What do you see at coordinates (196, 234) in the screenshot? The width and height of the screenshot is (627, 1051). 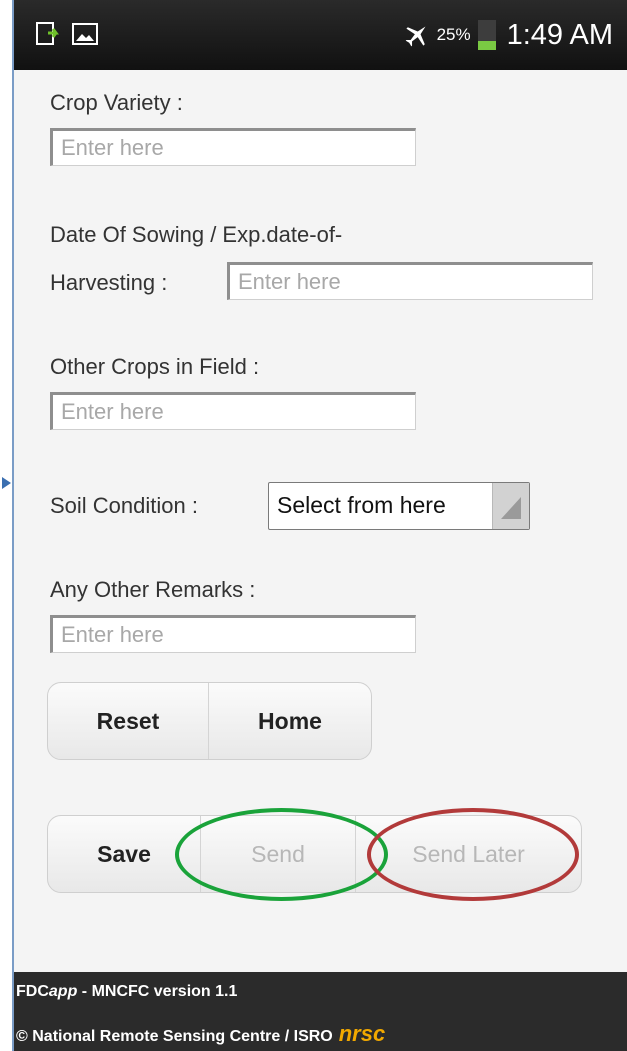 I see `date-of-sowing-label-line1: Date Of Sowing / Exp.date-of-` at bounding box center [196, 234].